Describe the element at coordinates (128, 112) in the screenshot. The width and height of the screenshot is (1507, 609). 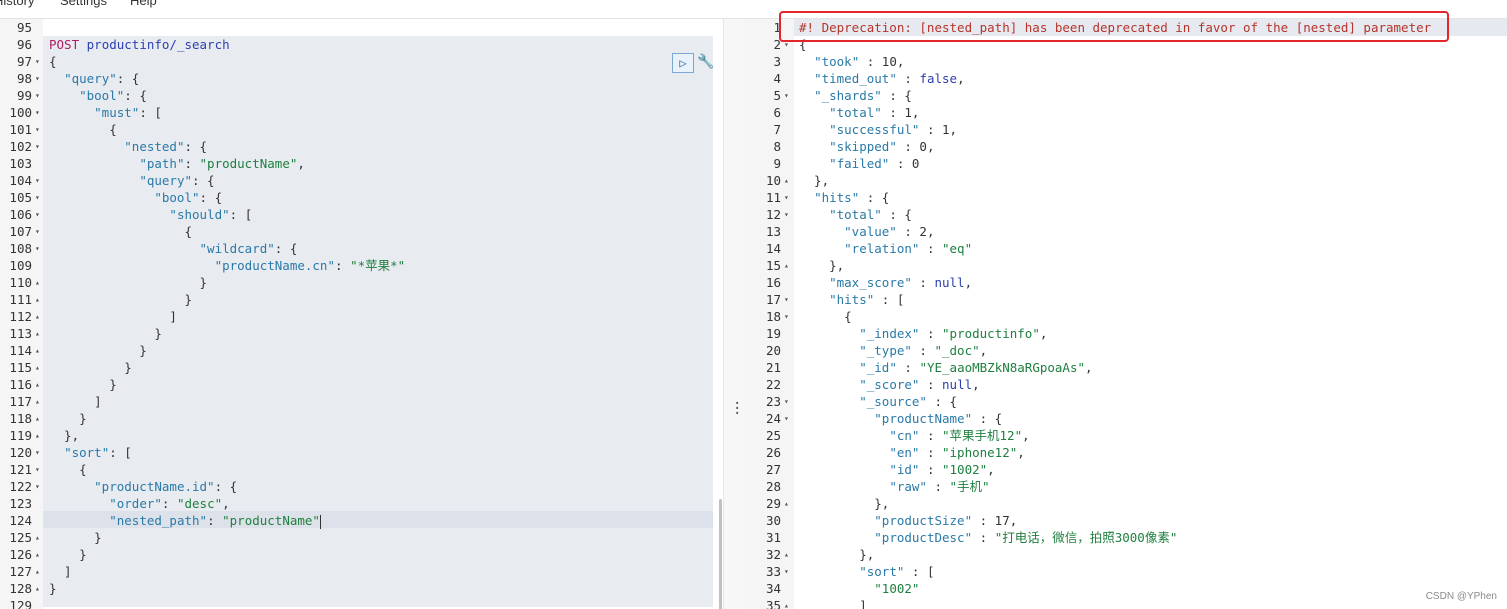
I see `code-text: "must": [` at that location.